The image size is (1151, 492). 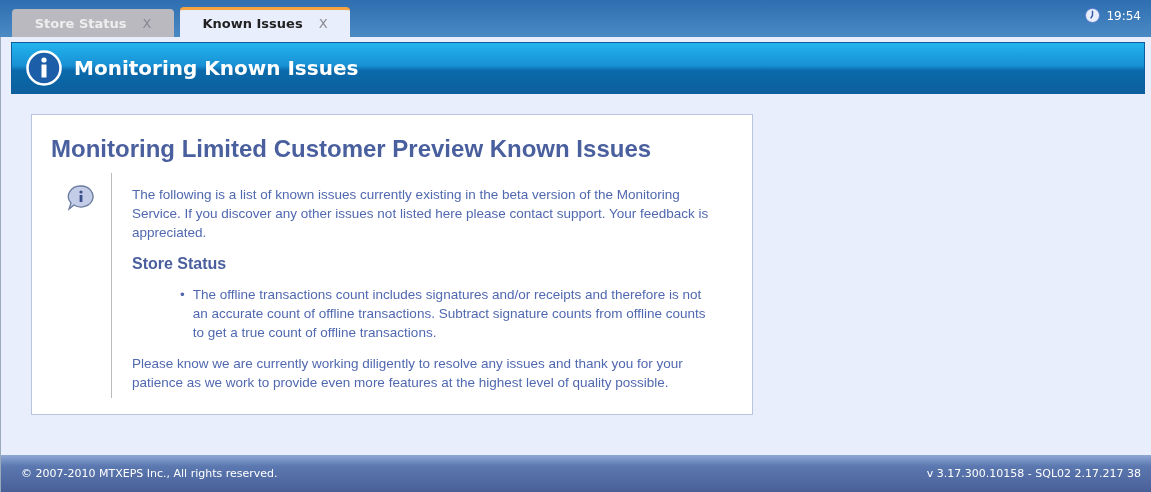 I want to click on copyright-text: © 2007-2010 MTXEPS Inc., All rights reserved., so click(x=149, y=473).